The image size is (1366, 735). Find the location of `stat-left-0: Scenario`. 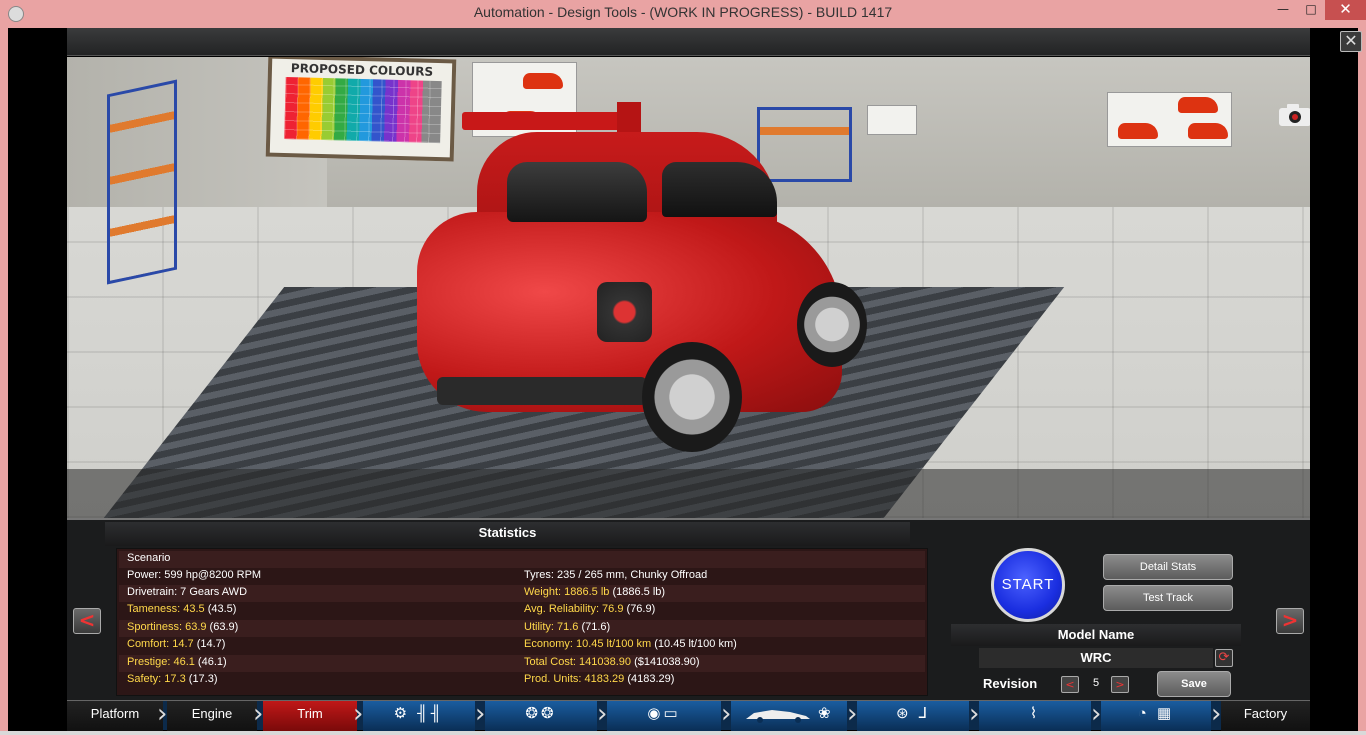

stat-left-0: Scenario is located at coordinates (149, 558).